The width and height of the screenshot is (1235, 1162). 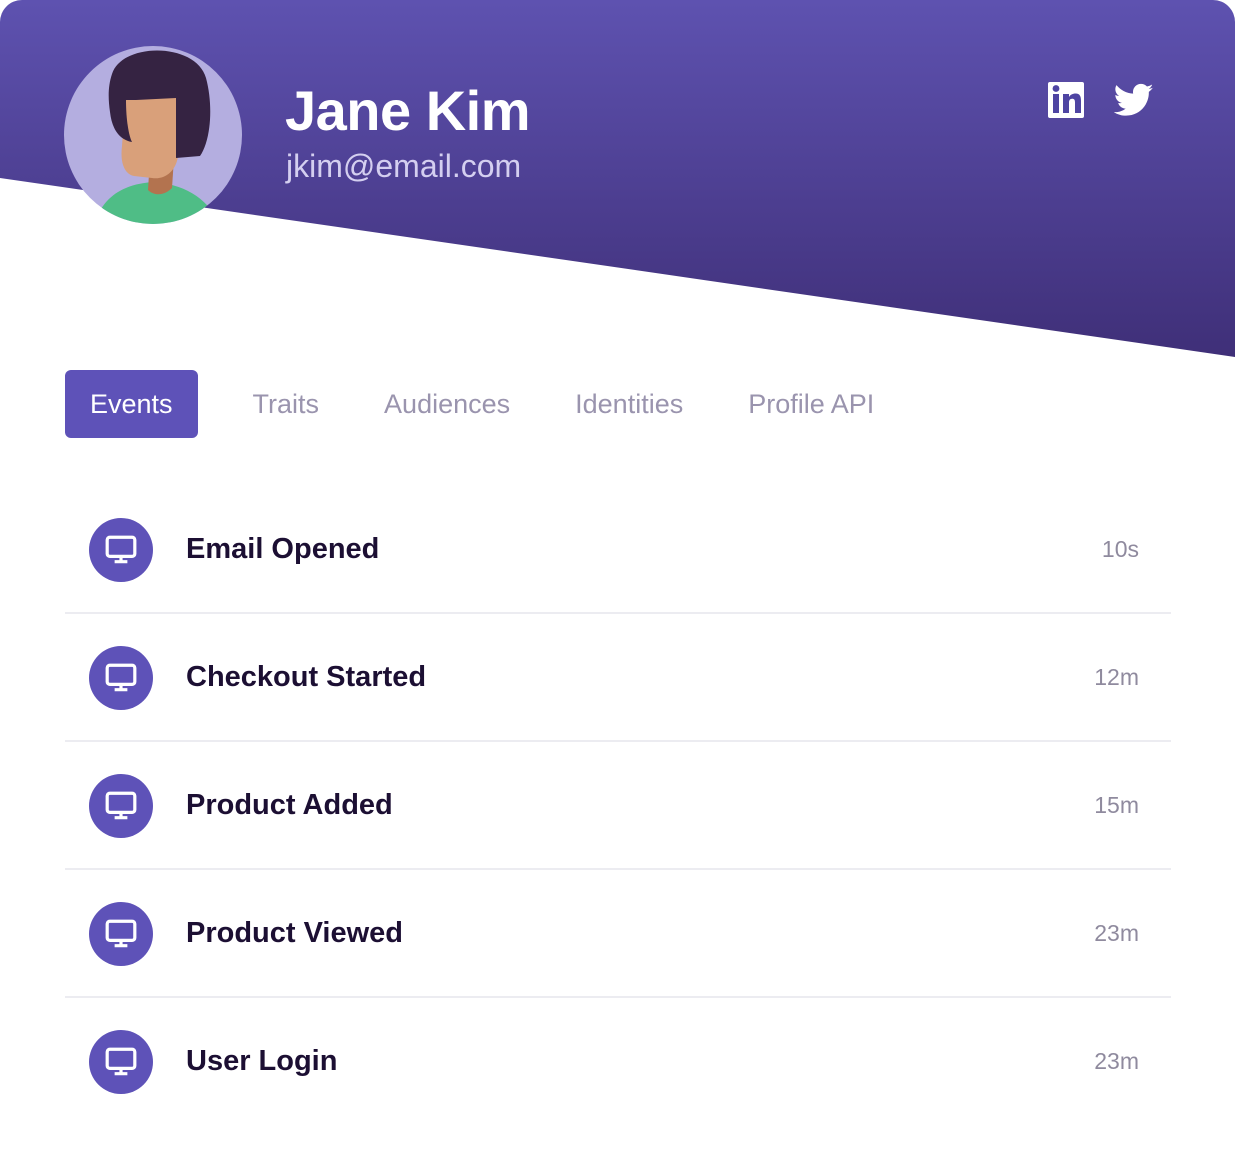 What do you see at coordinates (1116, 677) in the screenshot?
I see `event-time: 12m` at bounding box center [1116, 677].